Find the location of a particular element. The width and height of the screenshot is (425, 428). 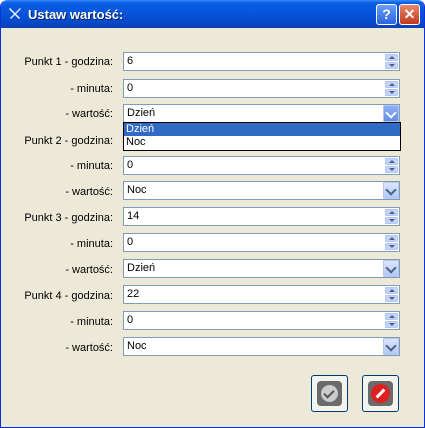

dropdown-option-noc: Noc is located at coordinates (262, 142).